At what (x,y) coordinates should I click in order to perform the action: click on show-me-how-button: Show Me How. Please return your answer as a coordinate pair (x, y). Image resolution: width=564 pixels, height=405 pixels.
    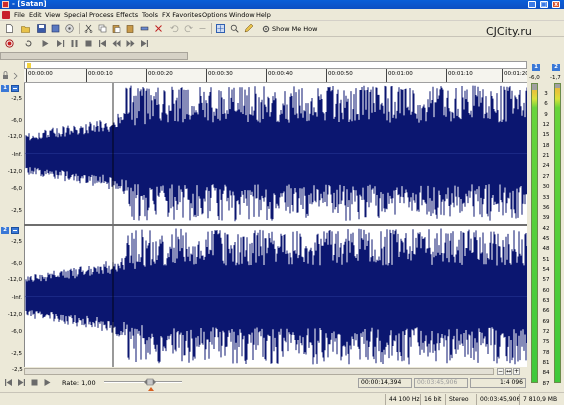
    Looking at the image, I should click on (289, 29).